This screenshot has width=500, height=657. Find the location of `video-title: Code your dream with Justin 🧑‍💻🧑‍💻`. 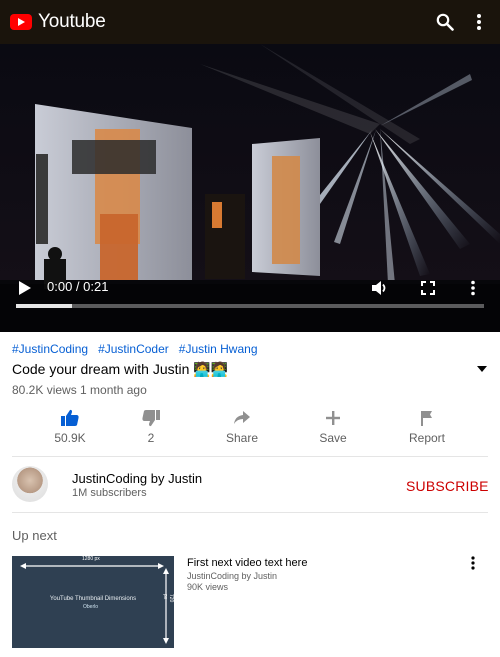

video-title: Code your dream with Justin 🧑‍💻🧑‍💻 is located at coordinates (120, 369).